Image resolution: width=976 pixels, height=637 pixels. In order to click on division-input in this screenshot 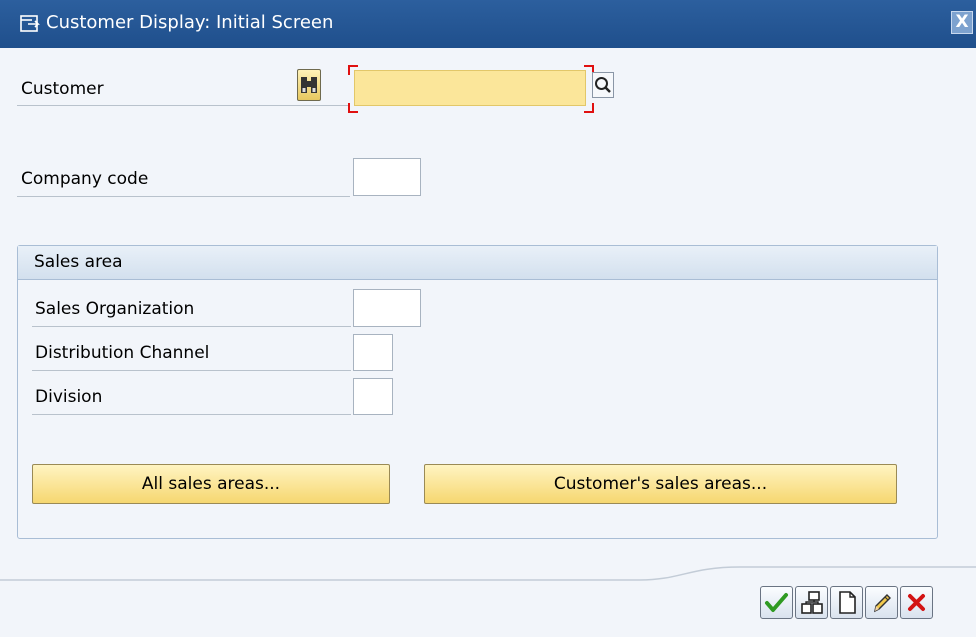, I will do `click(373, 396)`.